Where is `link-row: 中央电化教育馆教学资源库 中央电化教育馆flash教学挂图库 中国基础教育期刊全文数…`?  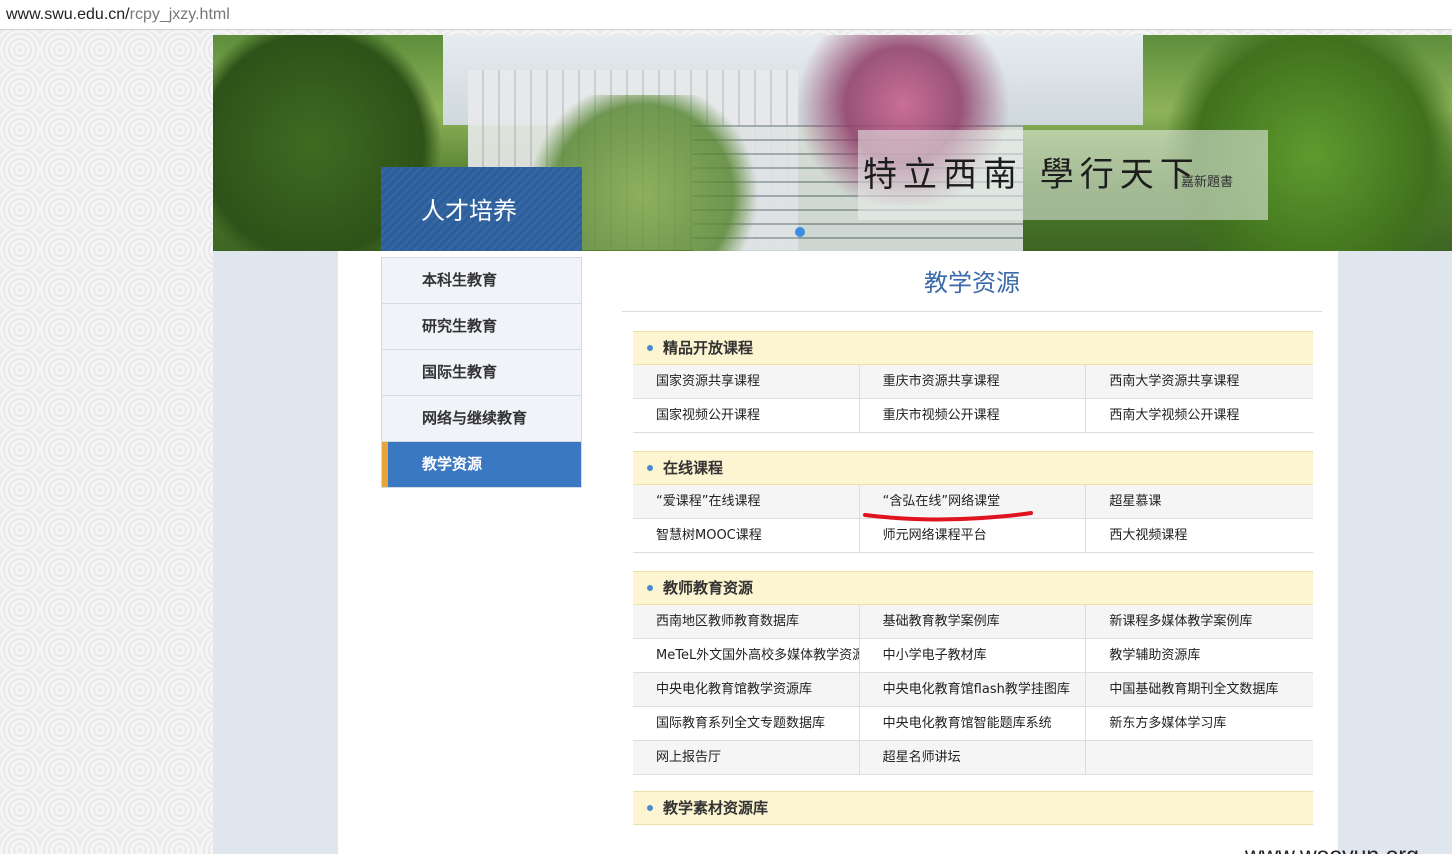
link-row: 中央电化教育馆教学资源库 中央电化教育馆flash教学挂图库 中国基础教育期刊全文数… is located at coordinates (973, 690).